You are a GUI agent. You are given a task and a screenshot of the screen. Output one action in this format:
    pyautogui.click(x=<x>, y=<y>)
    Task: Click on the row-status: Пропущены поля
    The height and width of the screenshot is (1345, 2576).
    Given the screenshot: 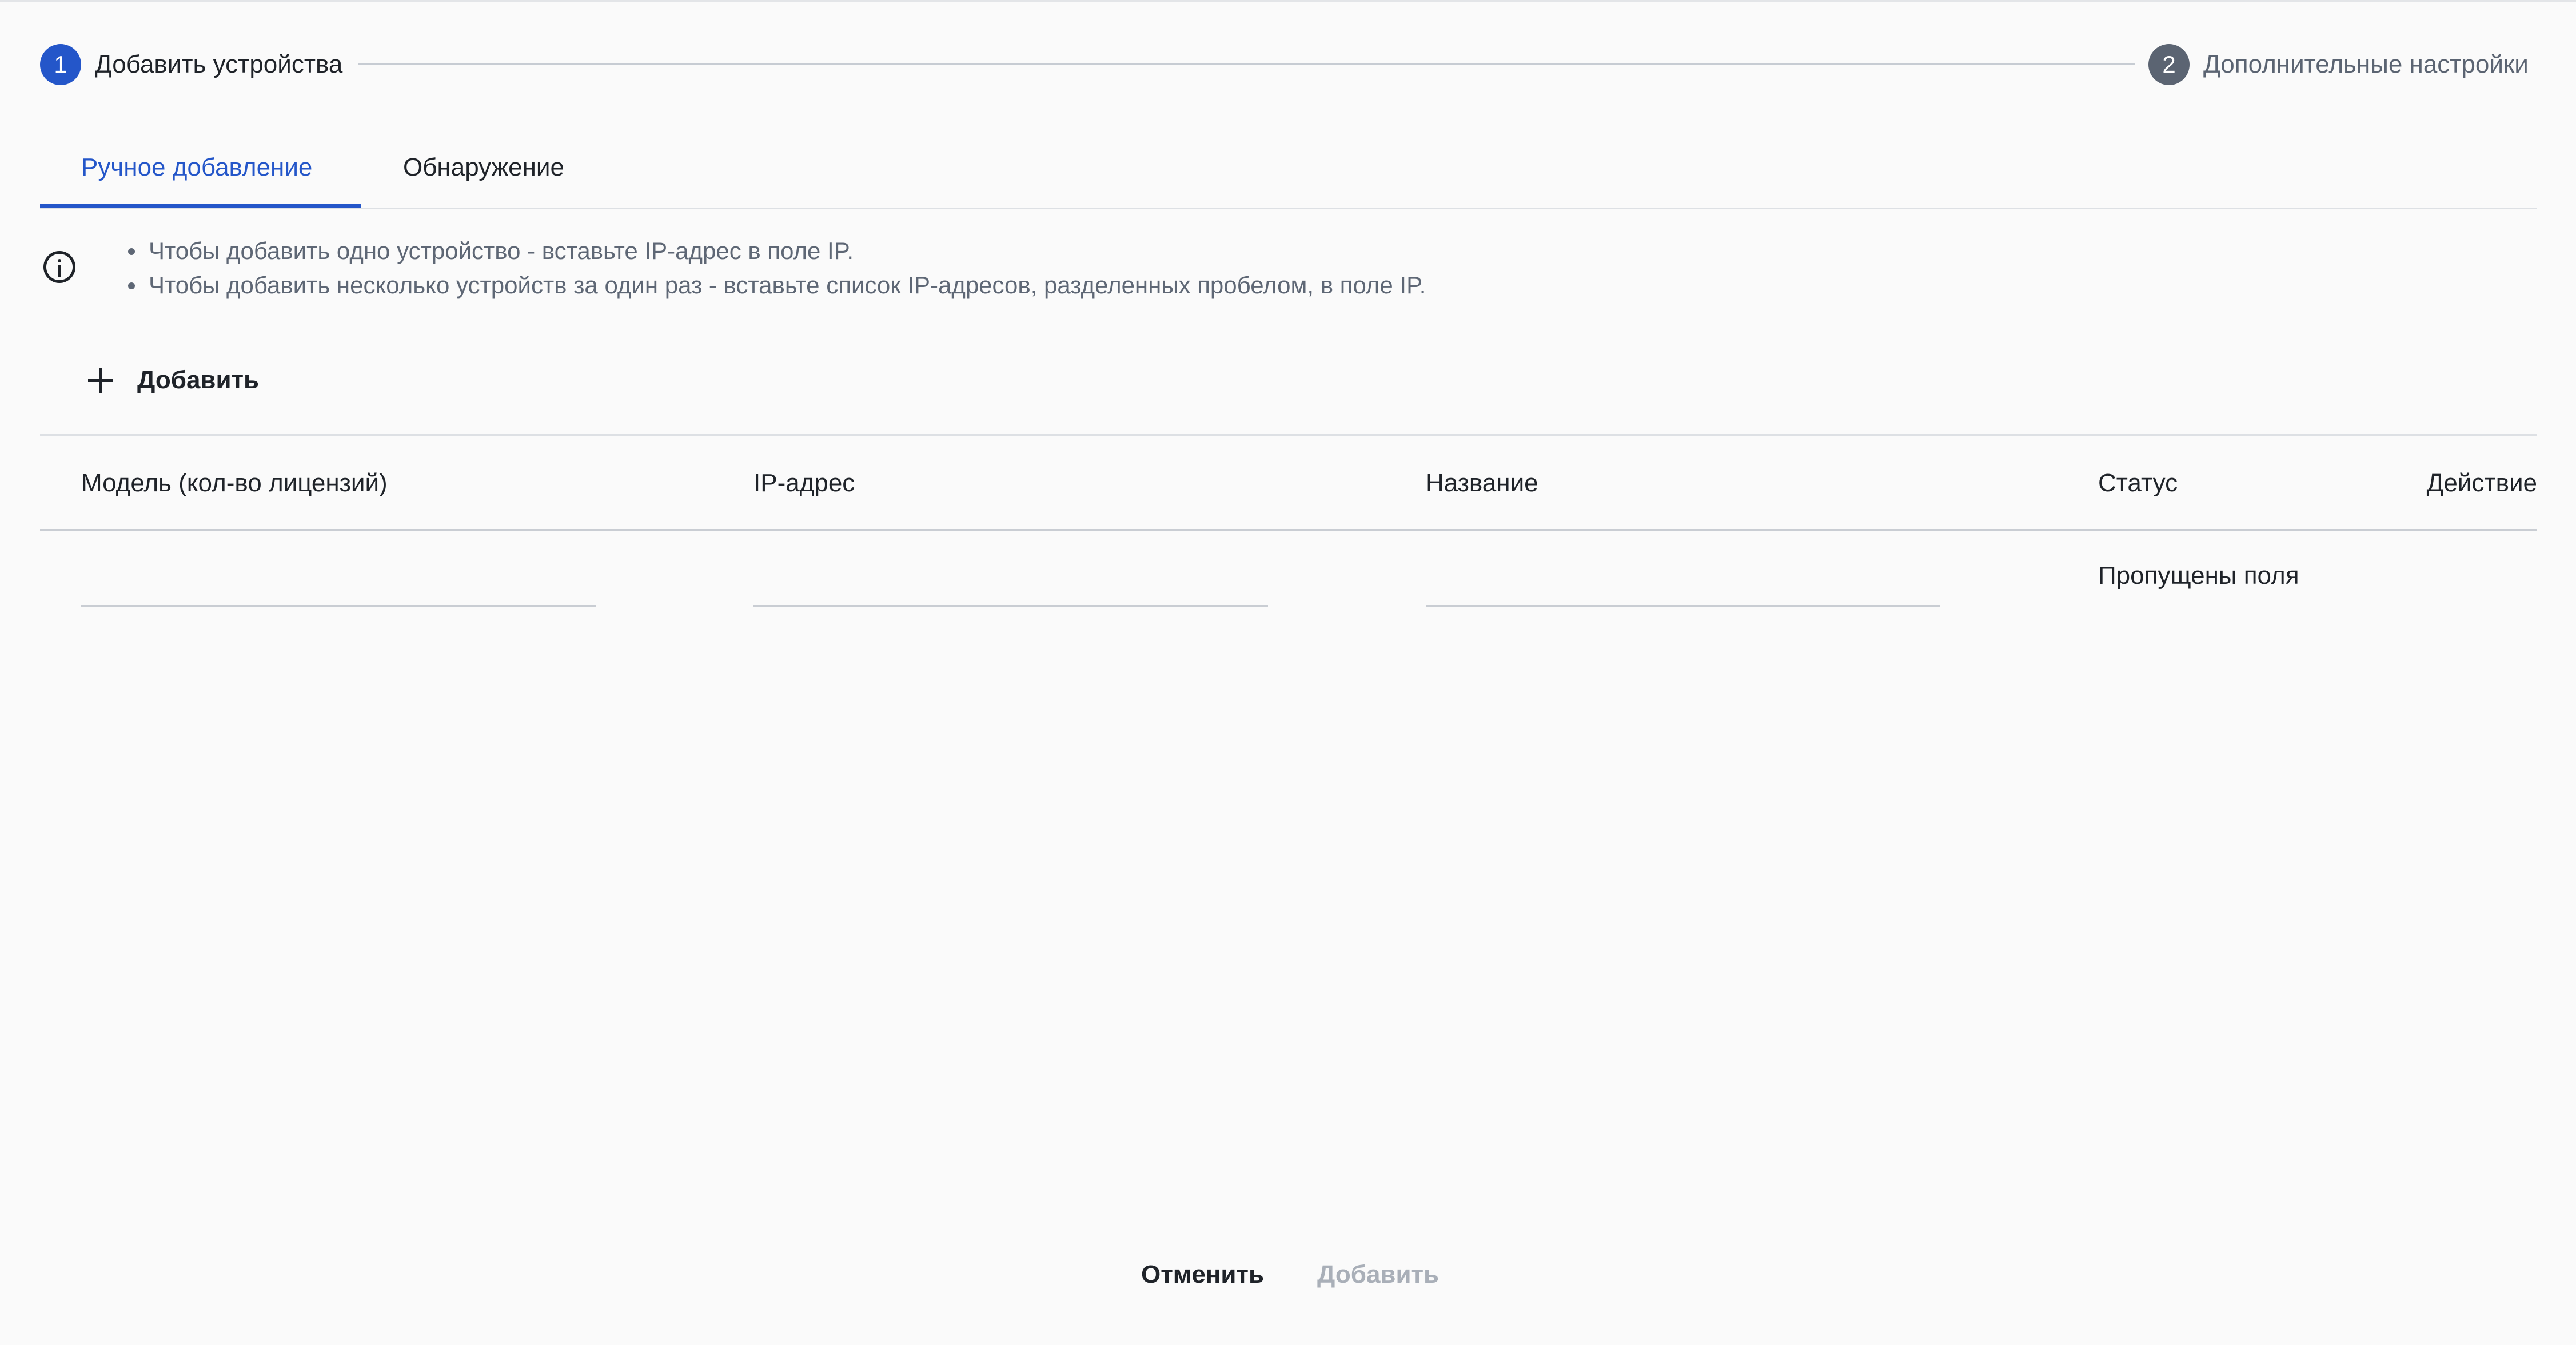 What is the action you would take?
    pyautogui.click(x=2198, y=576)
    